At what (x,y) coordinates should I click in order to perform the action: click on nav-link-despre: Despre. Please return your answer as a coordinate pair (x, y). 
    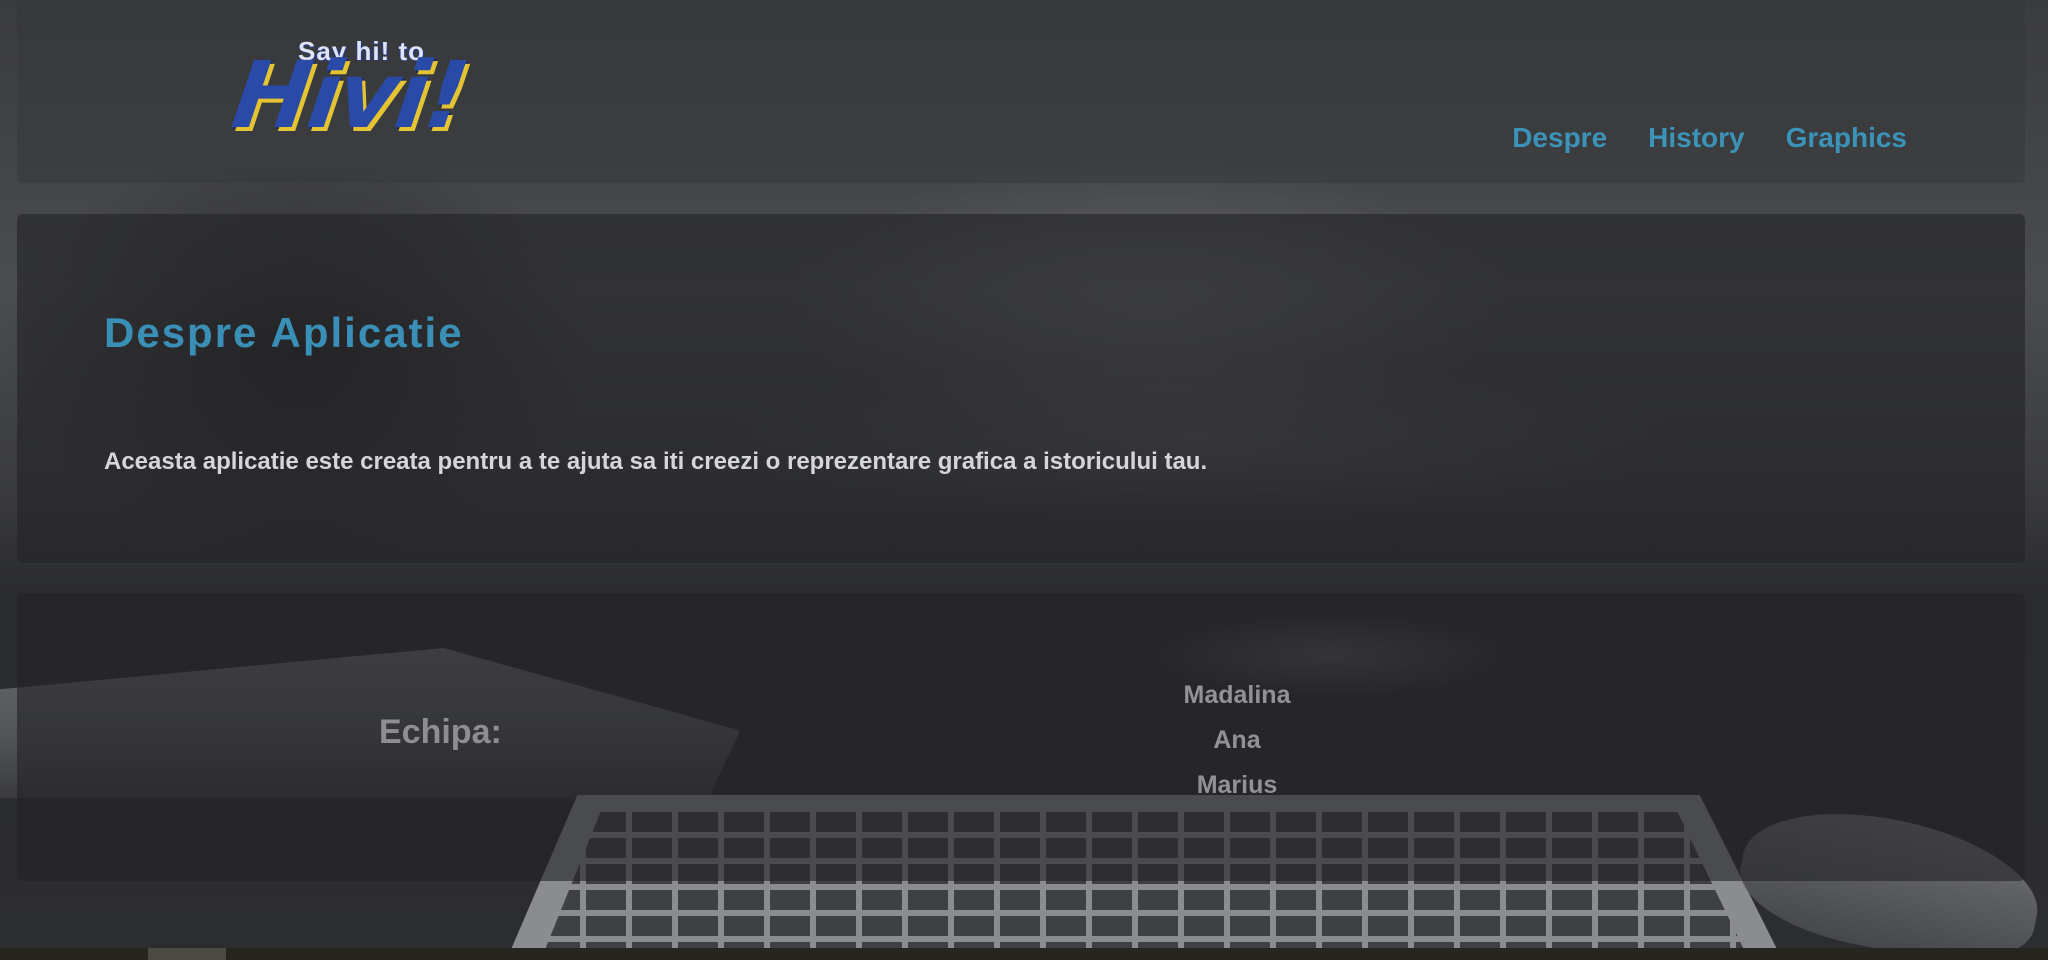
    Looking at the image, I should click on (1559, 138).